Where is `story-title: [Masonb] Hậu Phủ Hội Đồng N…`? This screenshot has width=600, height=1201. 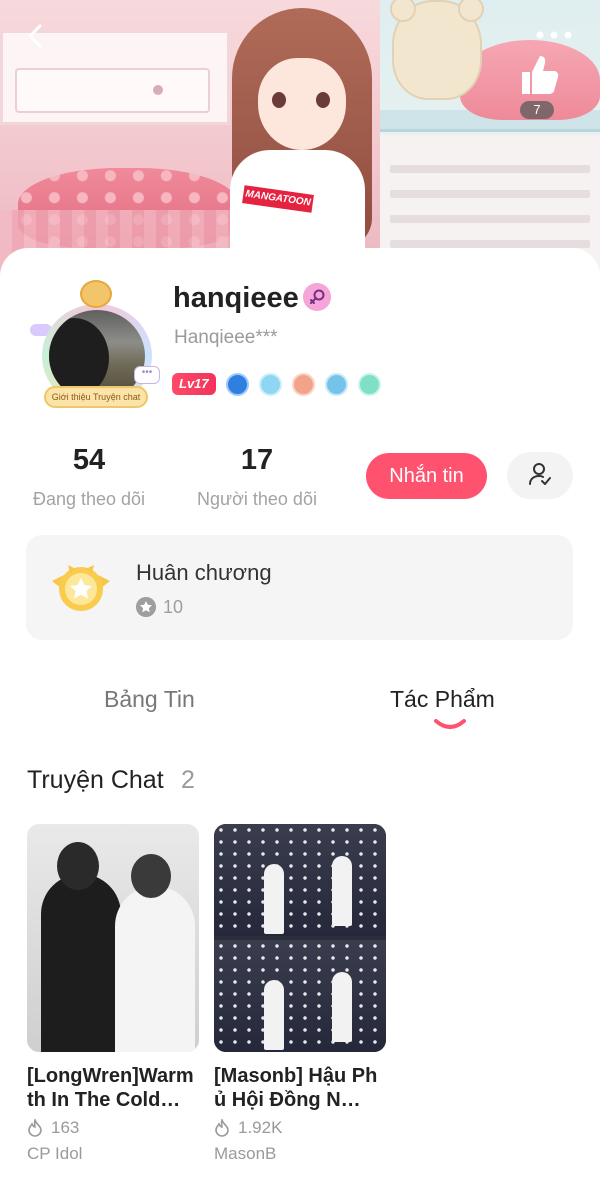 story-title: [Masonb] Hậu Phủ Hội Đồng N… is located at coordinates (296, 1088).